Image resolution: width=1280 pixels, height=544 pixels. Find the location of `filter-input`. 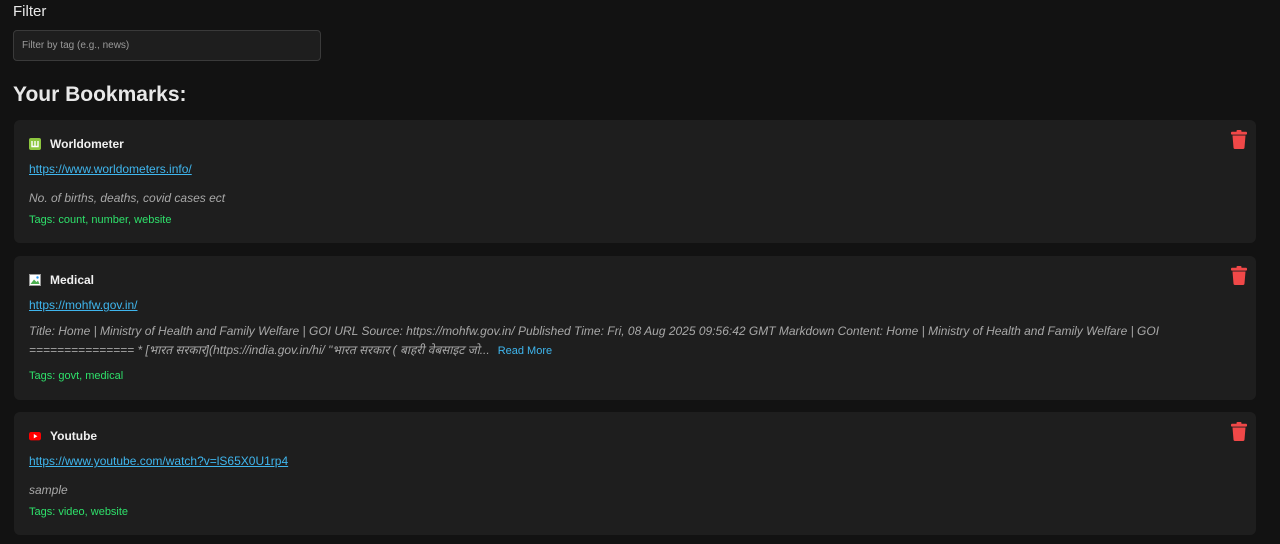

filter-input is located at coordinates (167, 45).